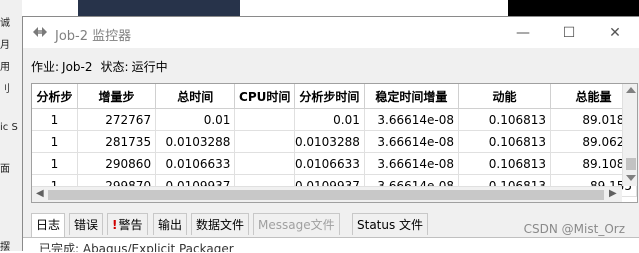 The image size is (639, 253). What do you see at coordinates (117, 119) in the screenshot?
I see `table-cell: 272767` at bounding box center [117, 119].